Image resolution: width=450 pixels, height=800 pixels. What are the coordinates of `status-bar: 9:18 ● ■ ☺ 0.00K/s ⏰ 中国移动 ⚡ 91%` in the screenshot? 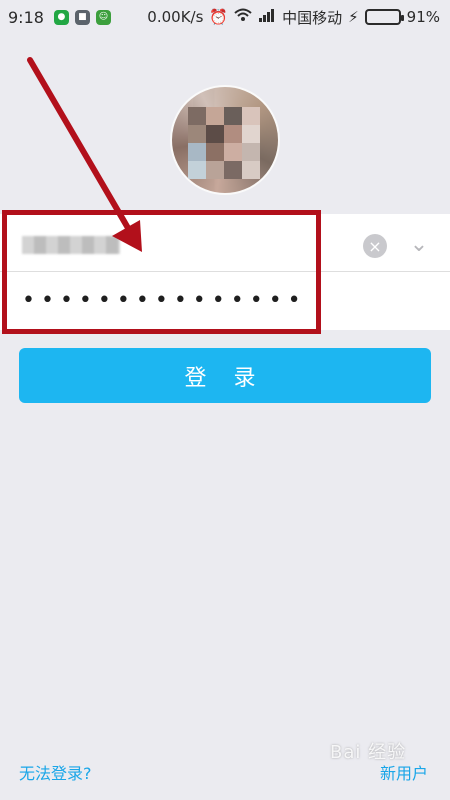 It's located at (225, 17).